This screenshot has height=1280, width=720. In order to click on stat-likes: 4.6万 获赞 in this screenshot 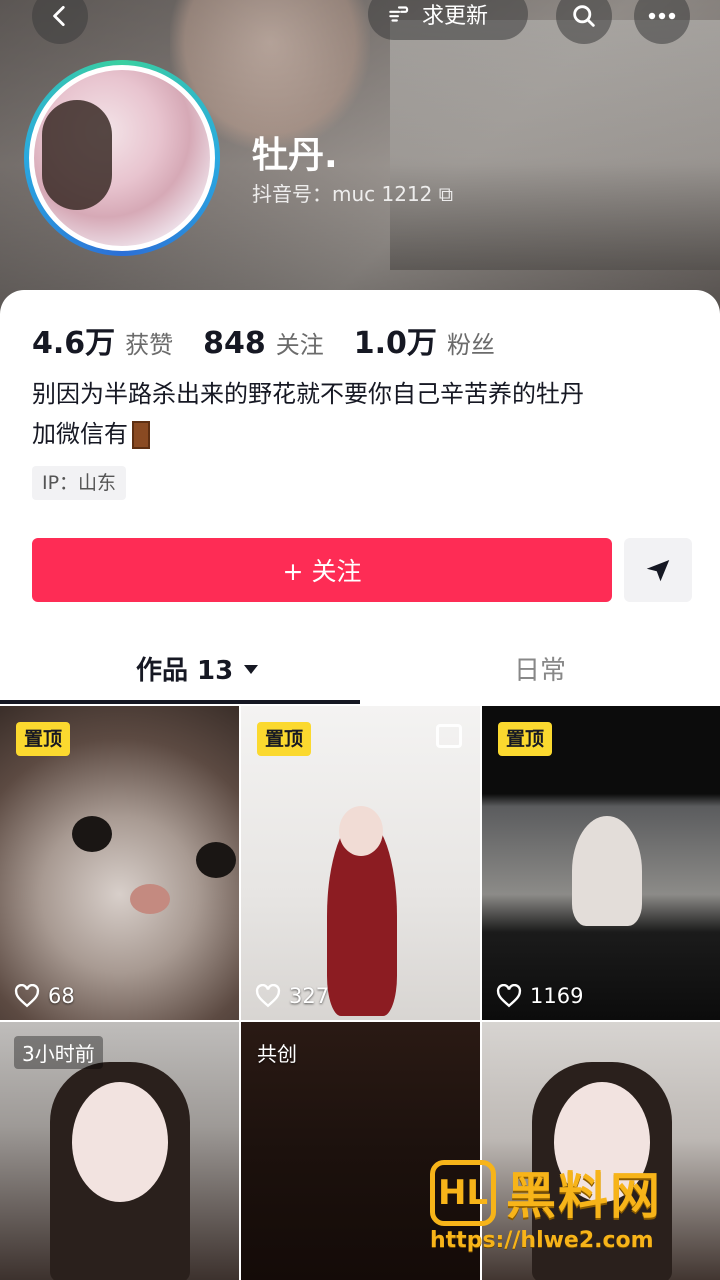, I will do `click(102, 340)`.